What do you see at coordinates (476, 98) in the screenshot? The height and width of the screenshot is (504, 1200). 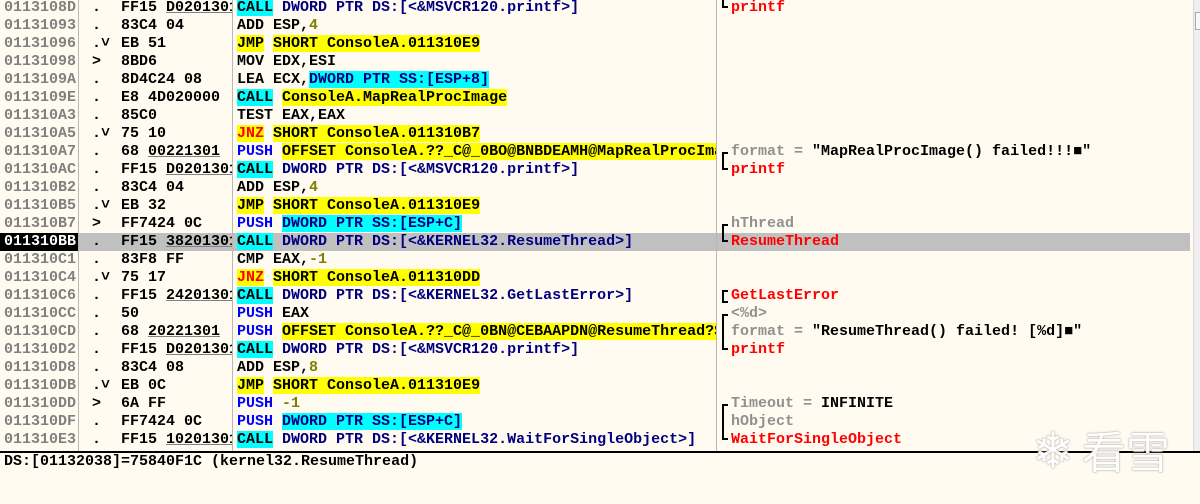 I see `instruction-cell: CALL ConsoleA.MapRealProcImage` at bounding box center [476, 98].